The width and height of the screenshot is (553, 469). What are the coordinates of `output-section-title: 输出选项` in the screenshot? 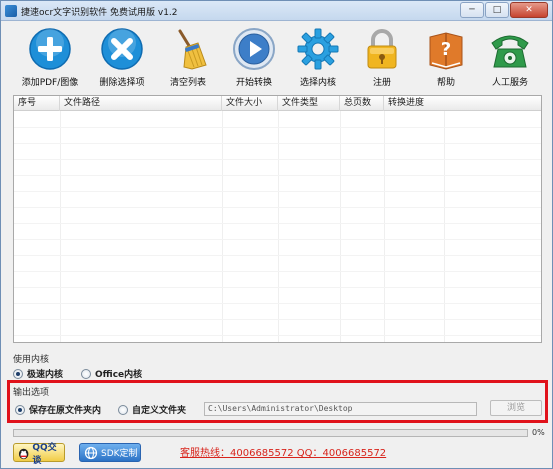 It's located at (31, 393).